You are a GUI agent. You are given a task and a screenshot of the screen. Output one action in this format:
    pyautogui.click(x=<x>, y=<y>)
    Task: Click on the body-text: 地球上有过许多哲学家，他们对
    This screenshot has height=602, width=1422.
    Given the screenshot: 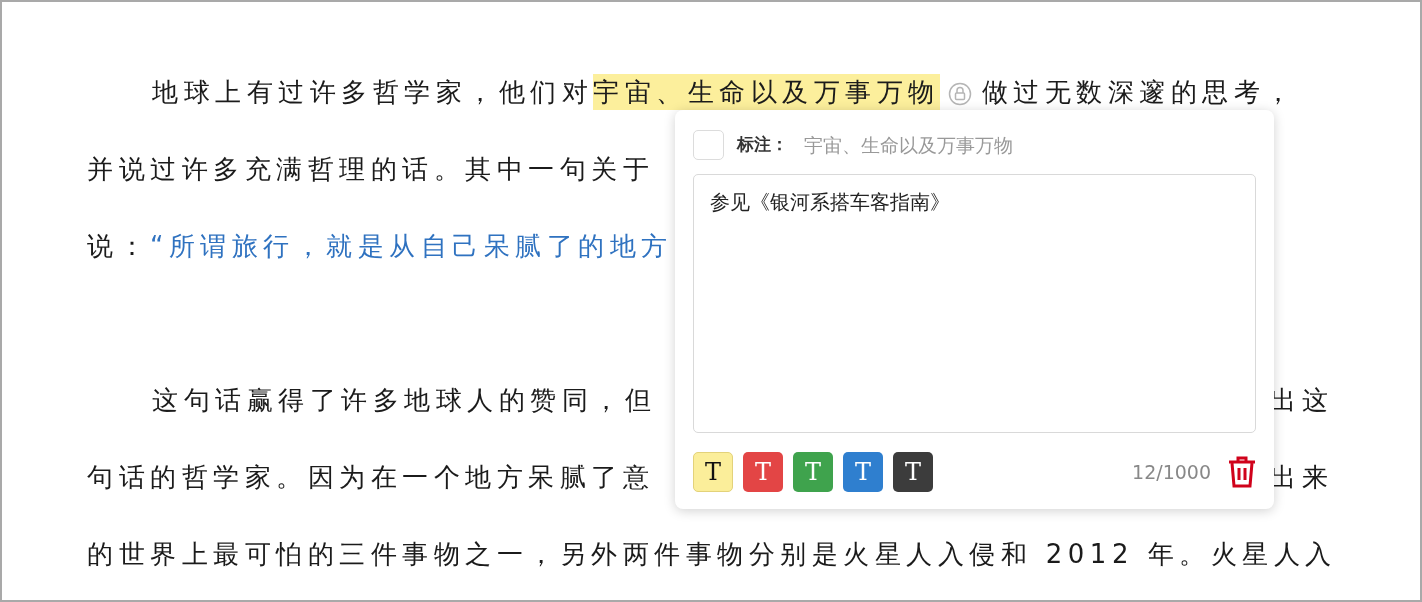 What is the action you would take?
    pyautogui.click(x=372, y=91)
    